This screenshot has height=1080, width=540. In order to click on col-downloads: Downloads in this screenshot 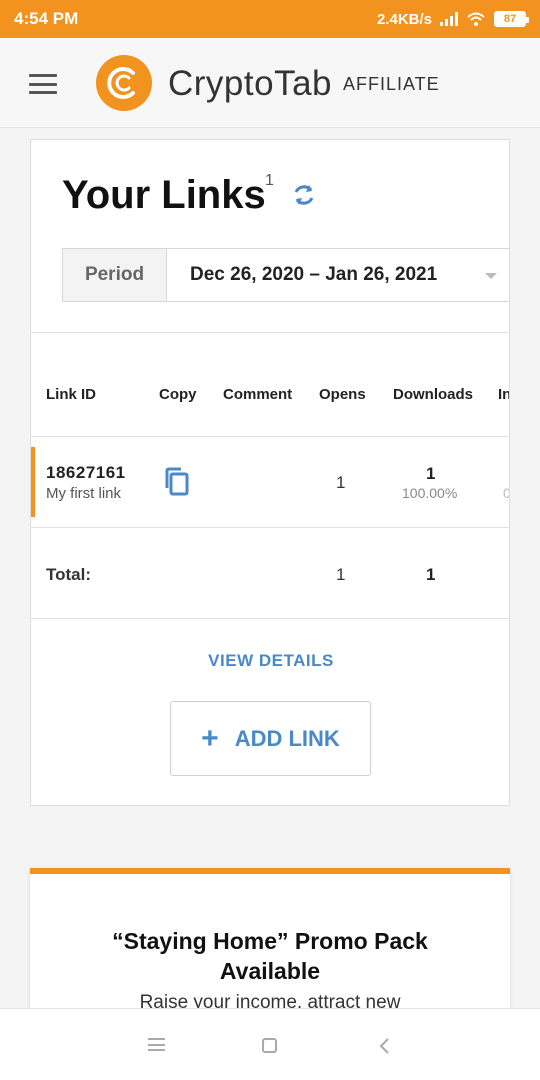, I will do `click(433, 394)`.